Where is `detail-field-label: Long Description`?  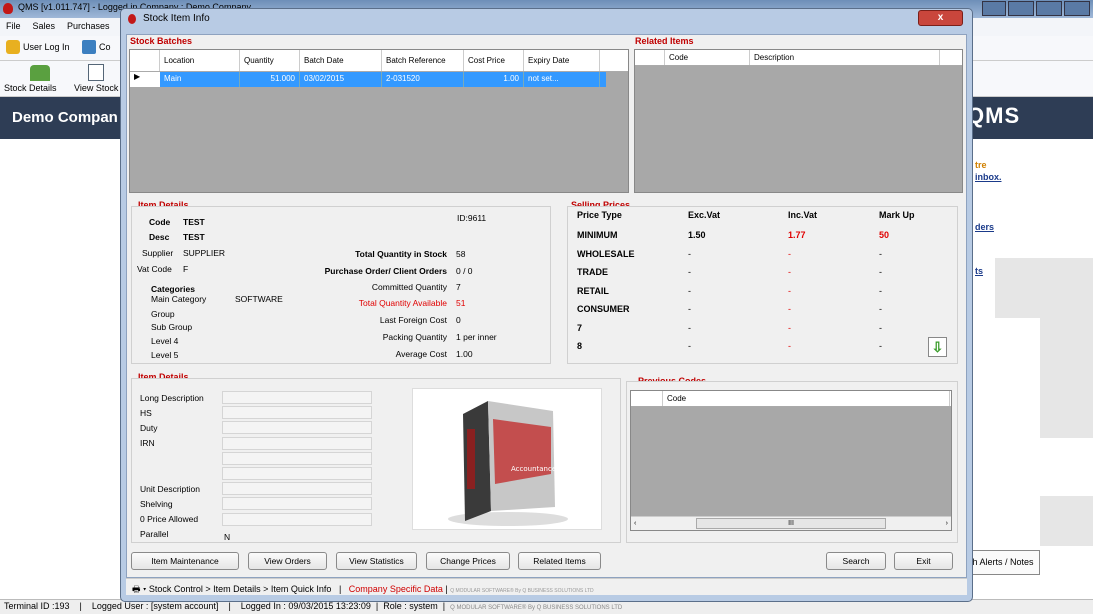 detail-field-label: Long Description is located at coordinates (172, 397).